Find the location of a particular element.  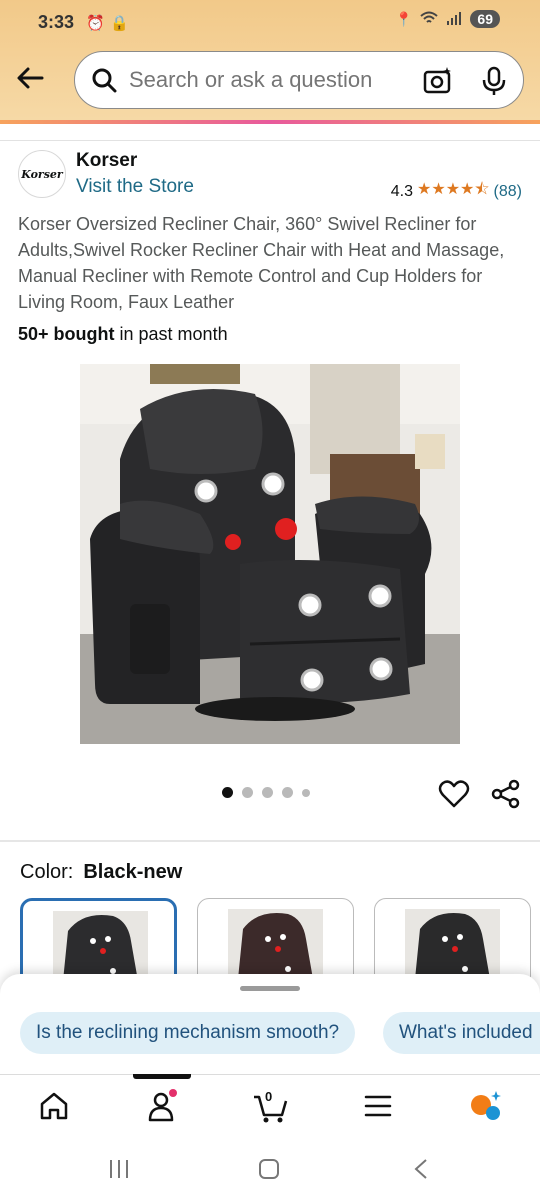

wifi-icon is located at coordinates (429, 19).